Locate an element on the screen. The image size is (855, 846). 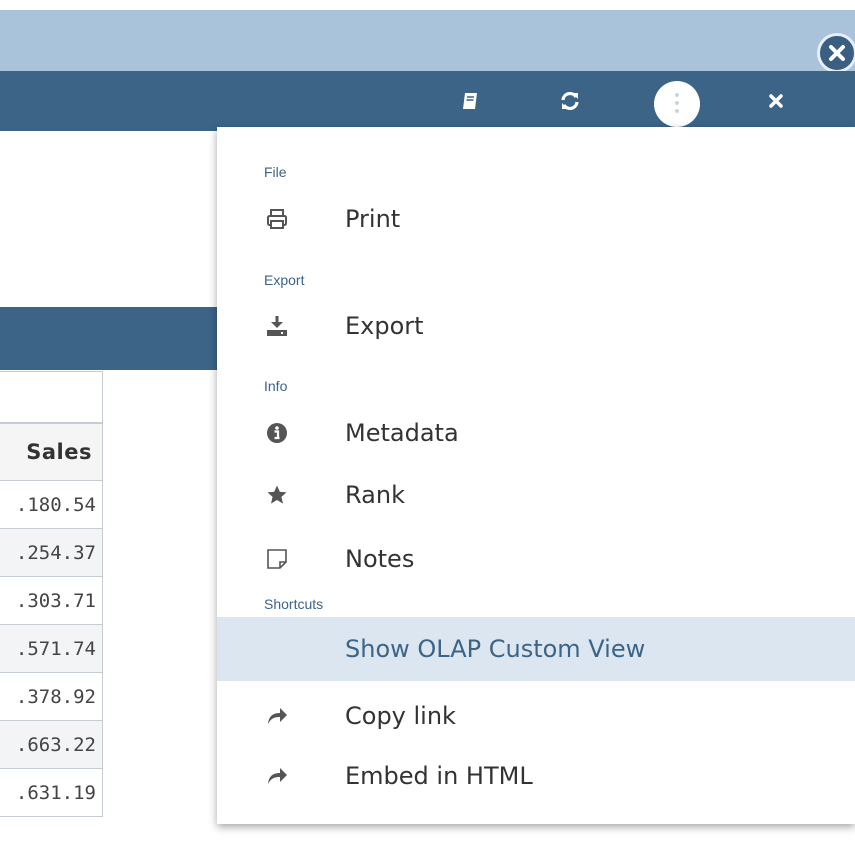
menu-item-copy-link: Copy link is located at coordinates (536, 716).